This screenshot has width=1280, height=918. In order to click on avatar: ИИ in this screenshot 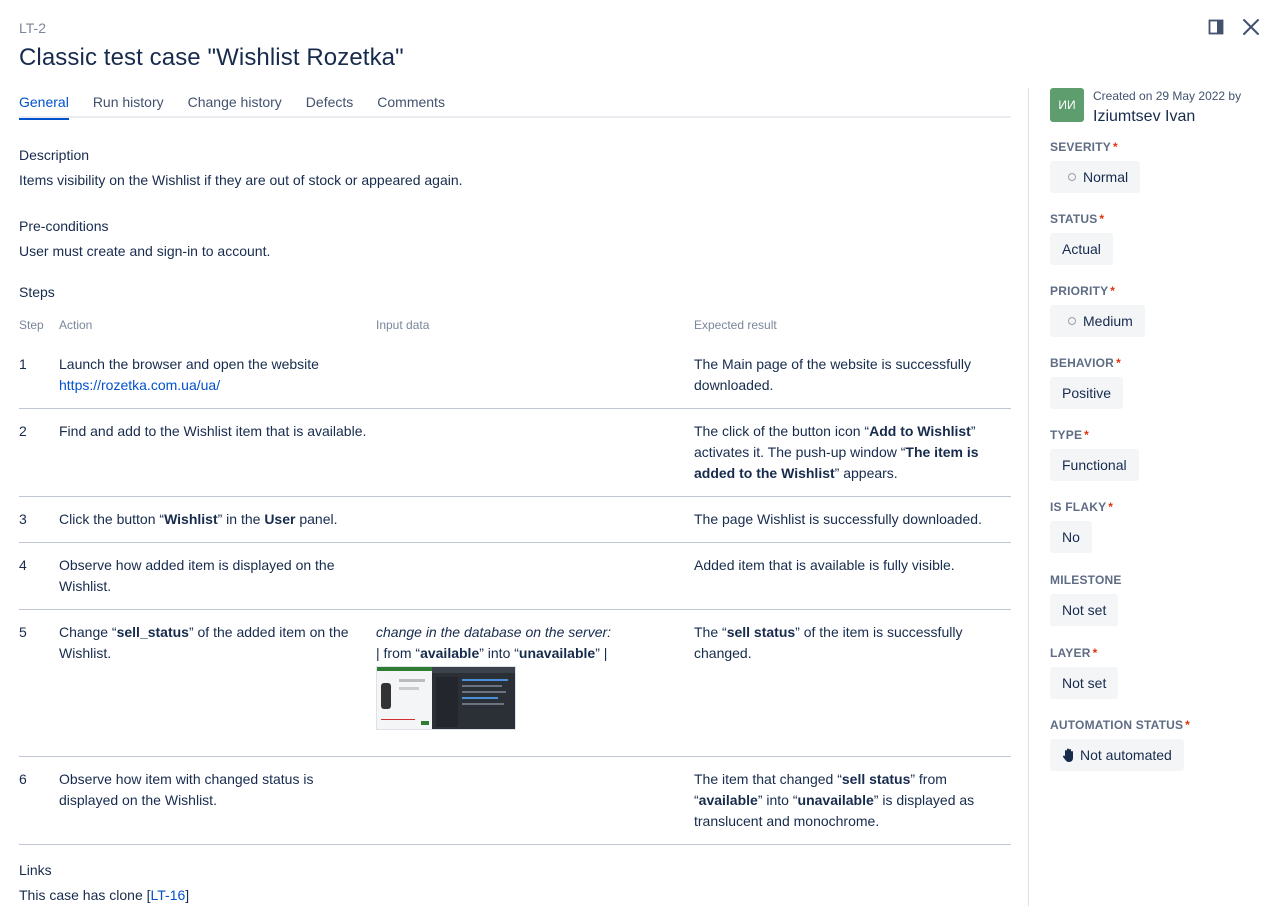, I will do `click(1067, 105)`.